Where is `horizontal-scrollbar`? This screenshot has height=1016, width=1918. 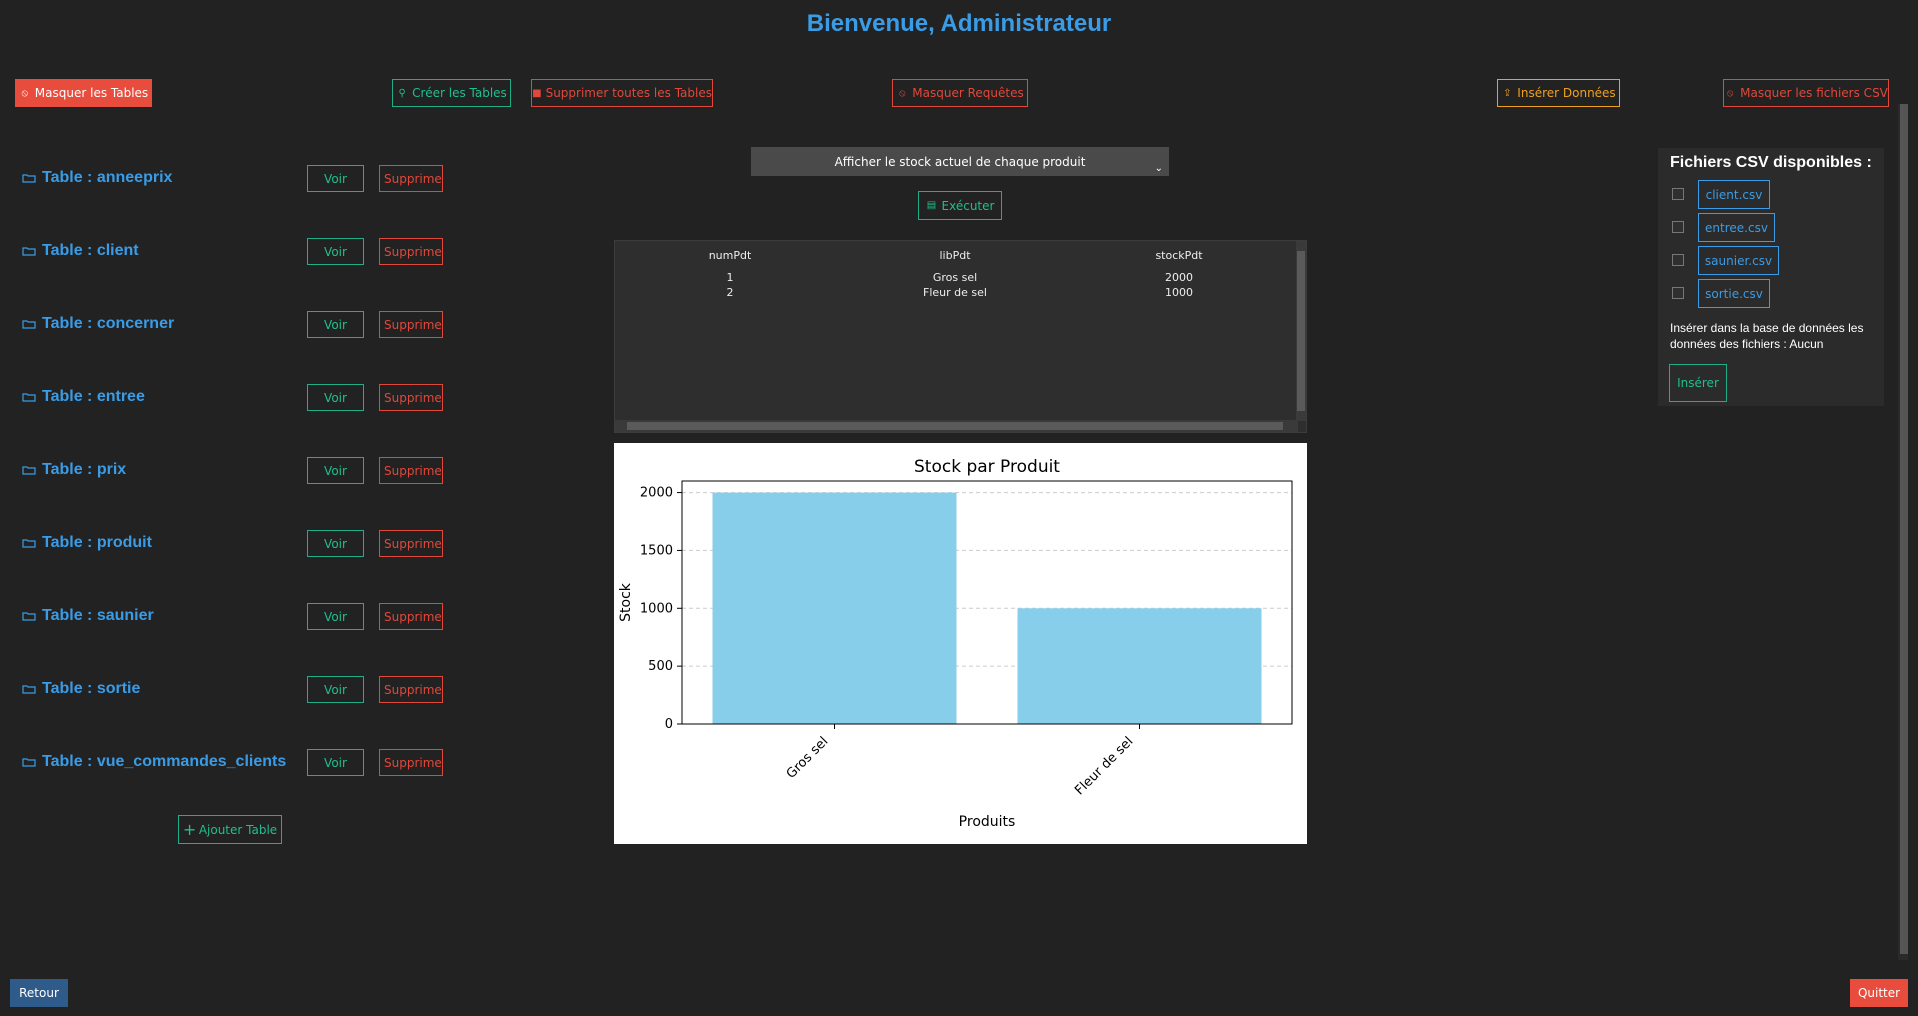
horizontal-scrollbar is located at coordinates (956, 426).